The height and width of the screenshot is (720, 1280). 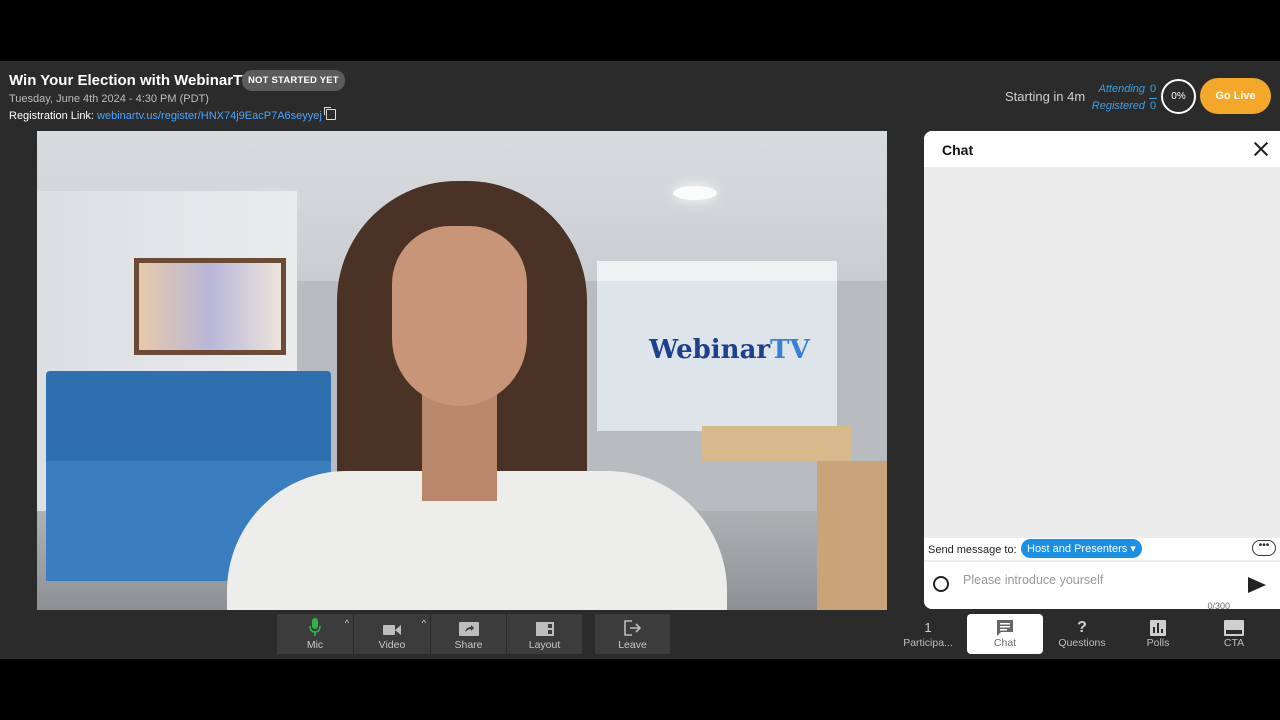 What do you see at coordinates (1082, 627) in the screenshot?
I see `question-icon: ?` at bounding box center [1082, 627].